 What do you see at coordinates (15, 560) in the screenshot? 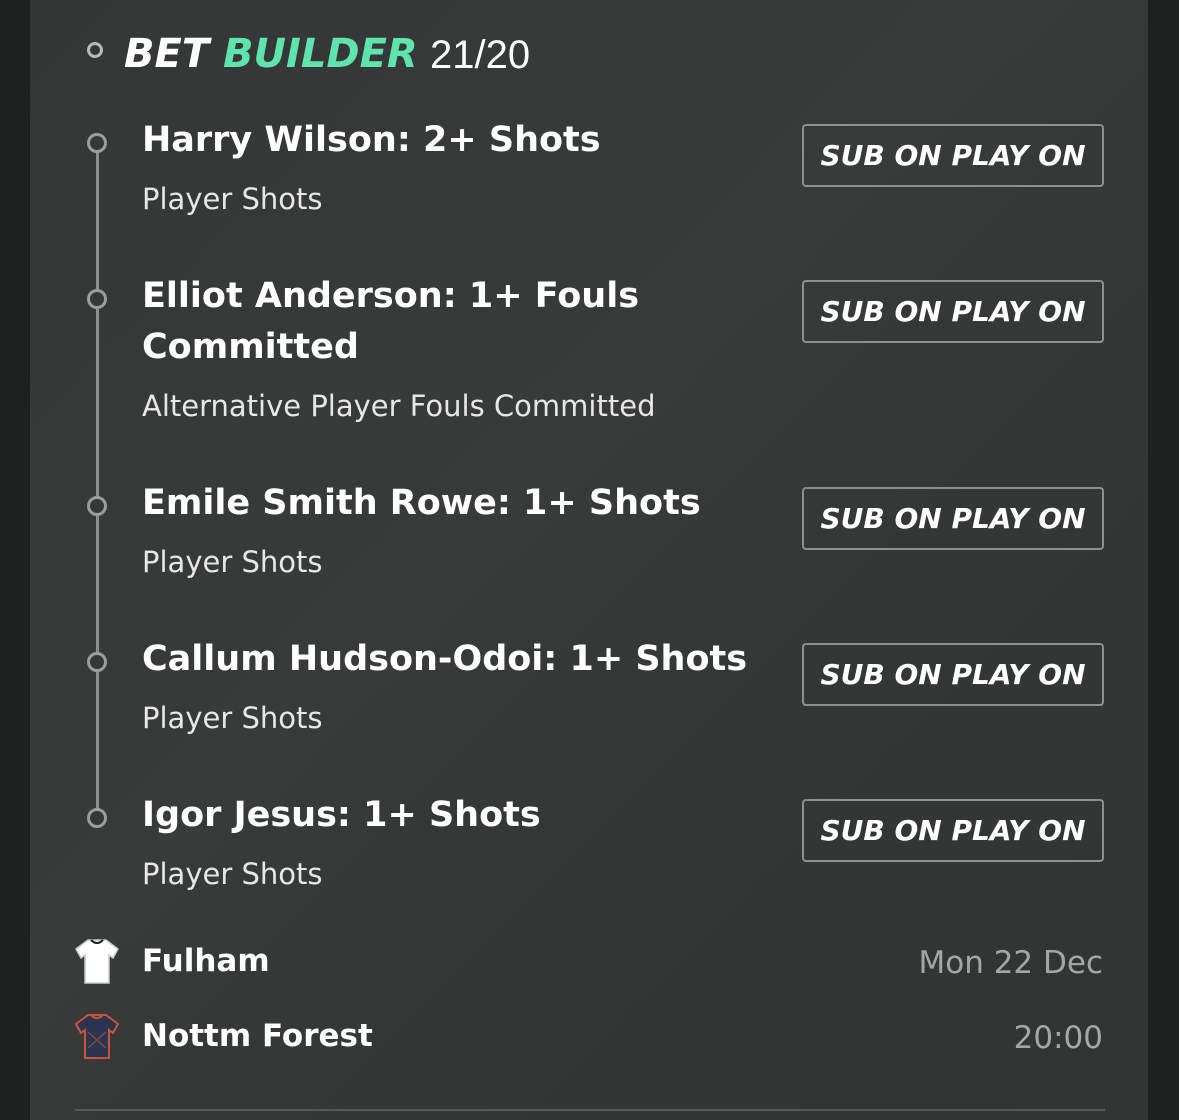
I see `left-edge` at bounding box center [15, 560].